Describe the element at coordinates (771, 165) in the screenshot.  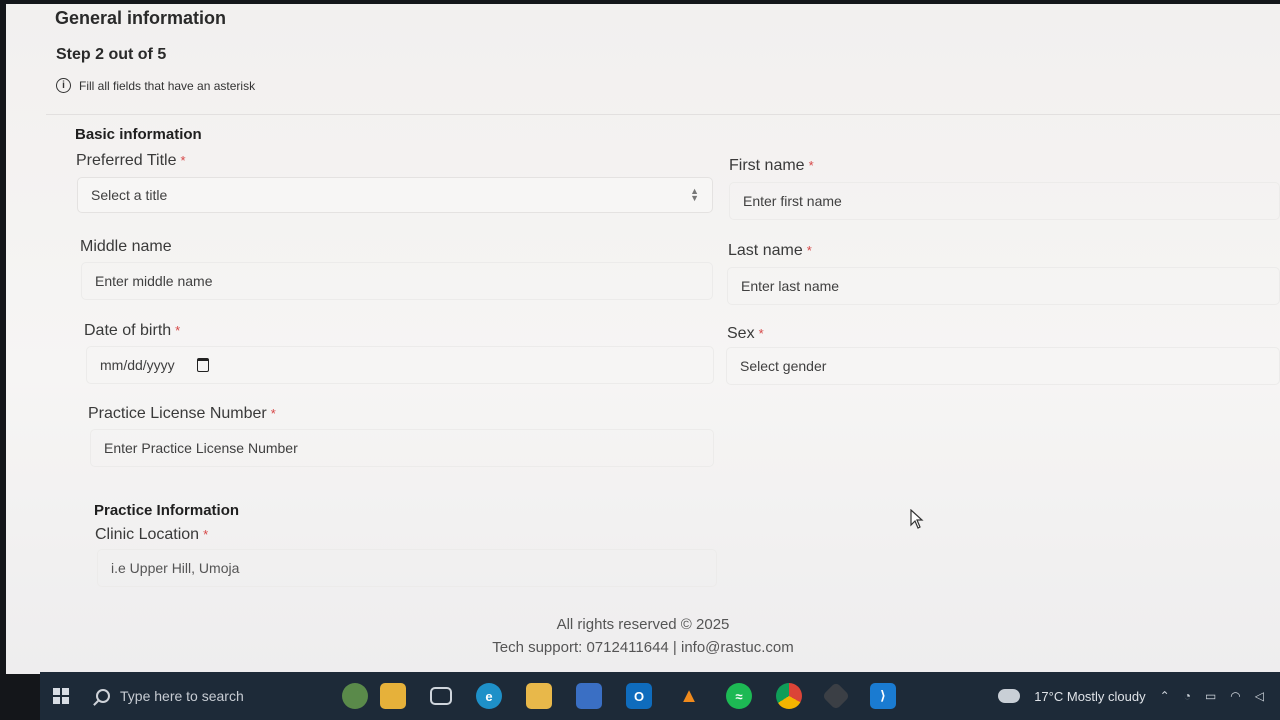
I see `first-name-label: First name *` at that location.